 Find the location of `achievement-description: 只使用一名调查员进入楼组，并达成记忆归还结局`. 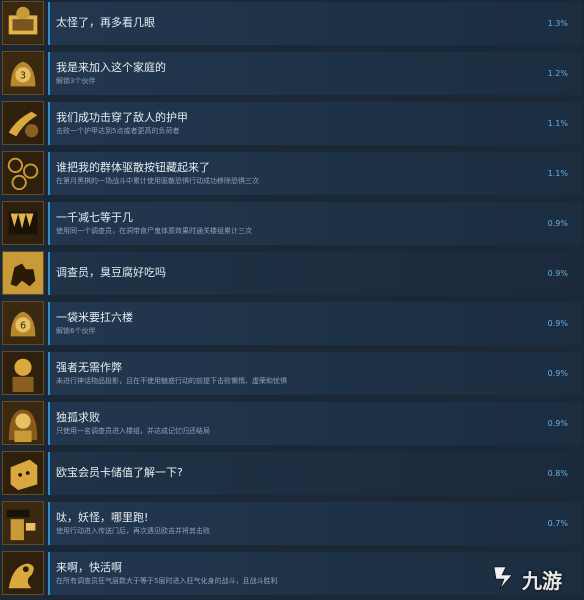

achievement-description: 只使用一名调查员进入楼组，并达成记忆归还结局 is located at coordinates (133, 431).